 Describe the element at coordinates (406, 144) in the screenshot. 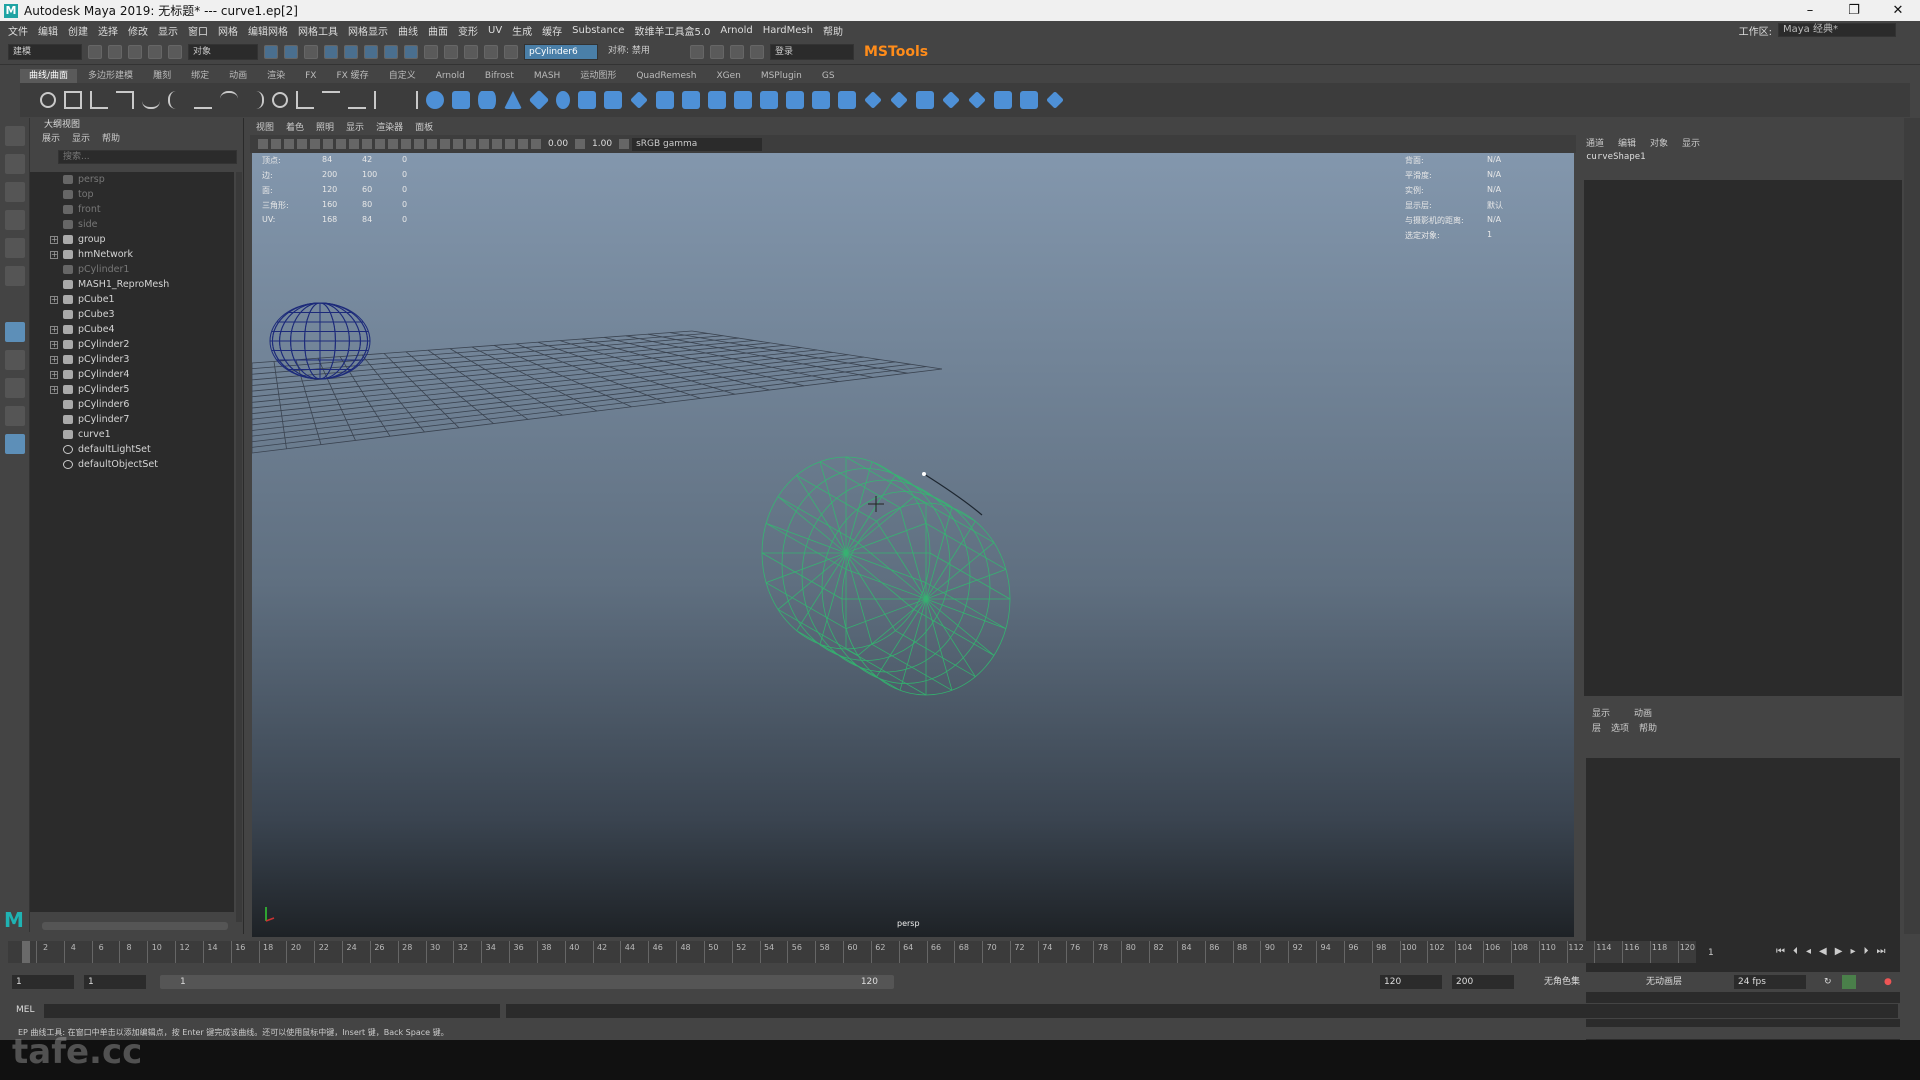

I see `smooth-shade-icon` at that location.